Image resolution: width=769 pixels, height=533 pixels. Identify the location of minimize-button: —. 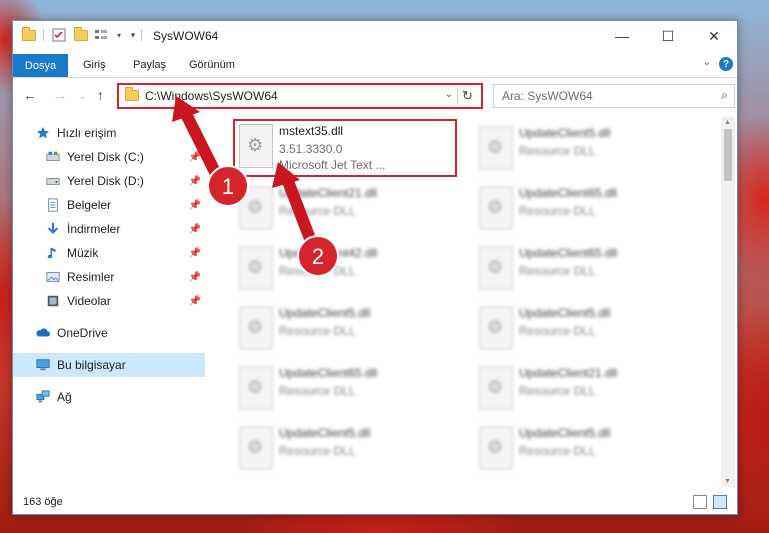
(622, 36).